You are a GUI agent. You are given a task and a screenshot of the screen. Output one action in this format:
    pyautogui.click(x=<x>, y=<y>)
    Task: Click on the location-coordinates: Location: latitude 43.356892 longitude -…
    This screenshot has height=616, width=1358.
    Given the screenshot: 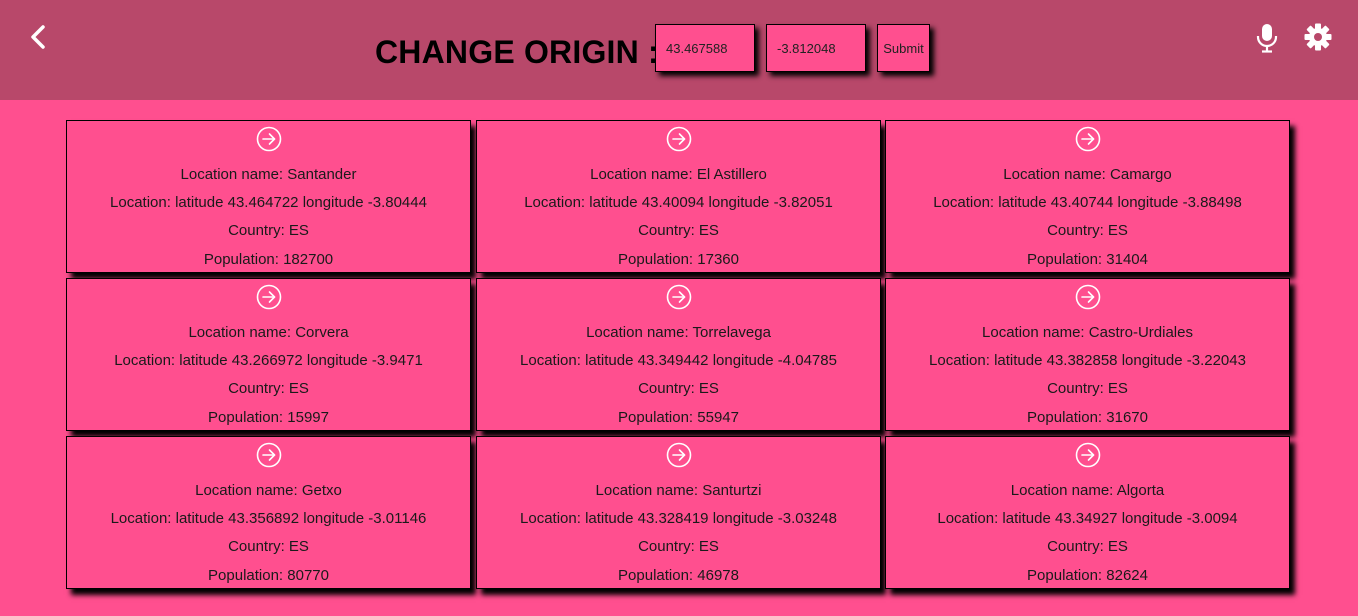 What is the action you would take?
    pyautogui.click(x=268, y=518)
    